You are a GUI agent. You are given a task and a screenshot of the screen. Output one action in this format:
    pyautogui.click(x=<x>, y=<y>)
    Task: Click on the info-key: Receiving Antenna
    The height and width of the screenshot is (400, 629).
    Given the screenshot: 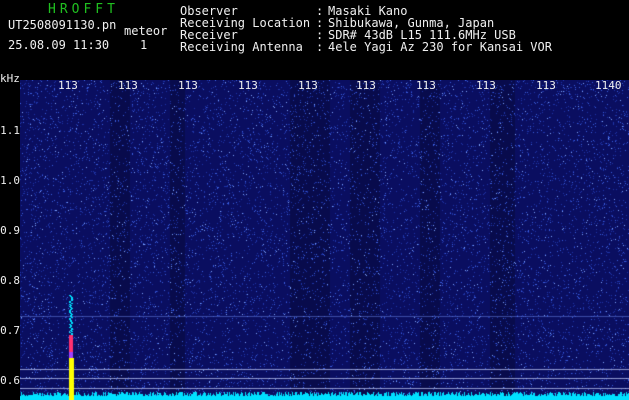 What is the action you would take?
    pyautogui.click(x=241, y=47)
    